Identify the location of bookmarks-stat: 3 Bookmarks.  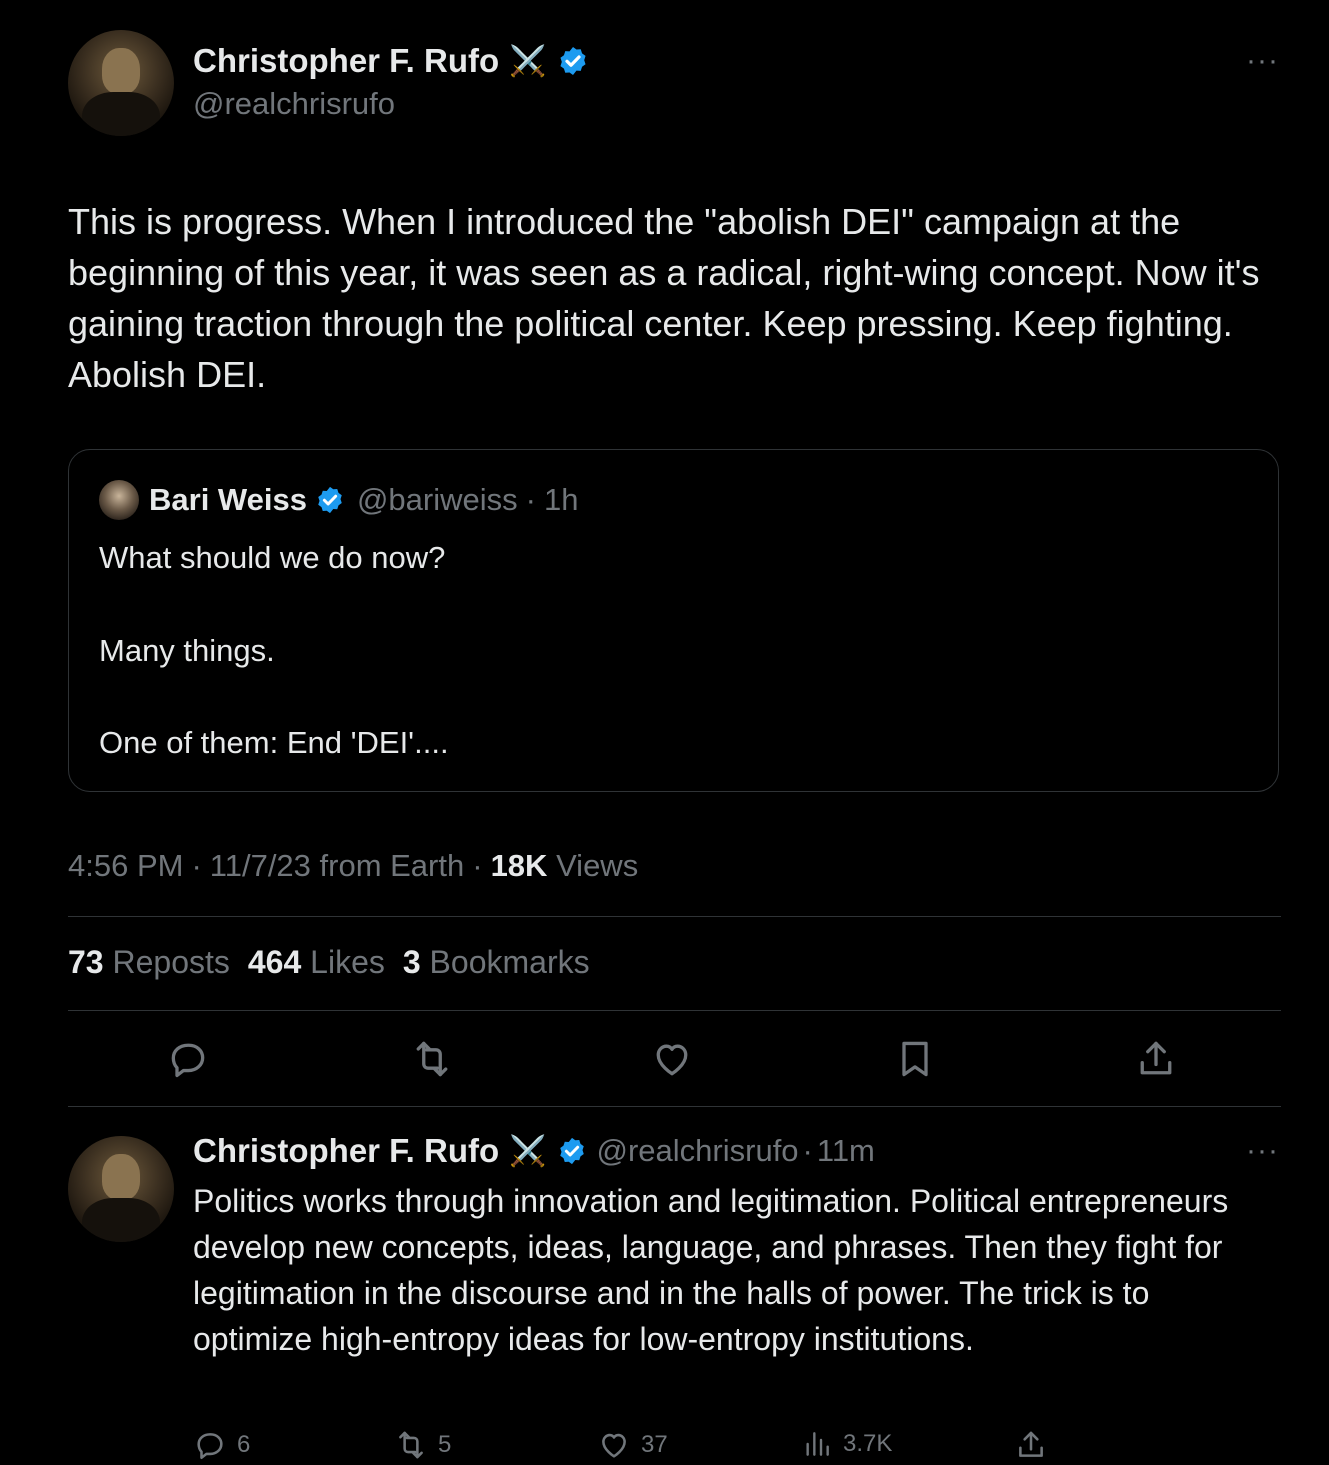
(496, 962).